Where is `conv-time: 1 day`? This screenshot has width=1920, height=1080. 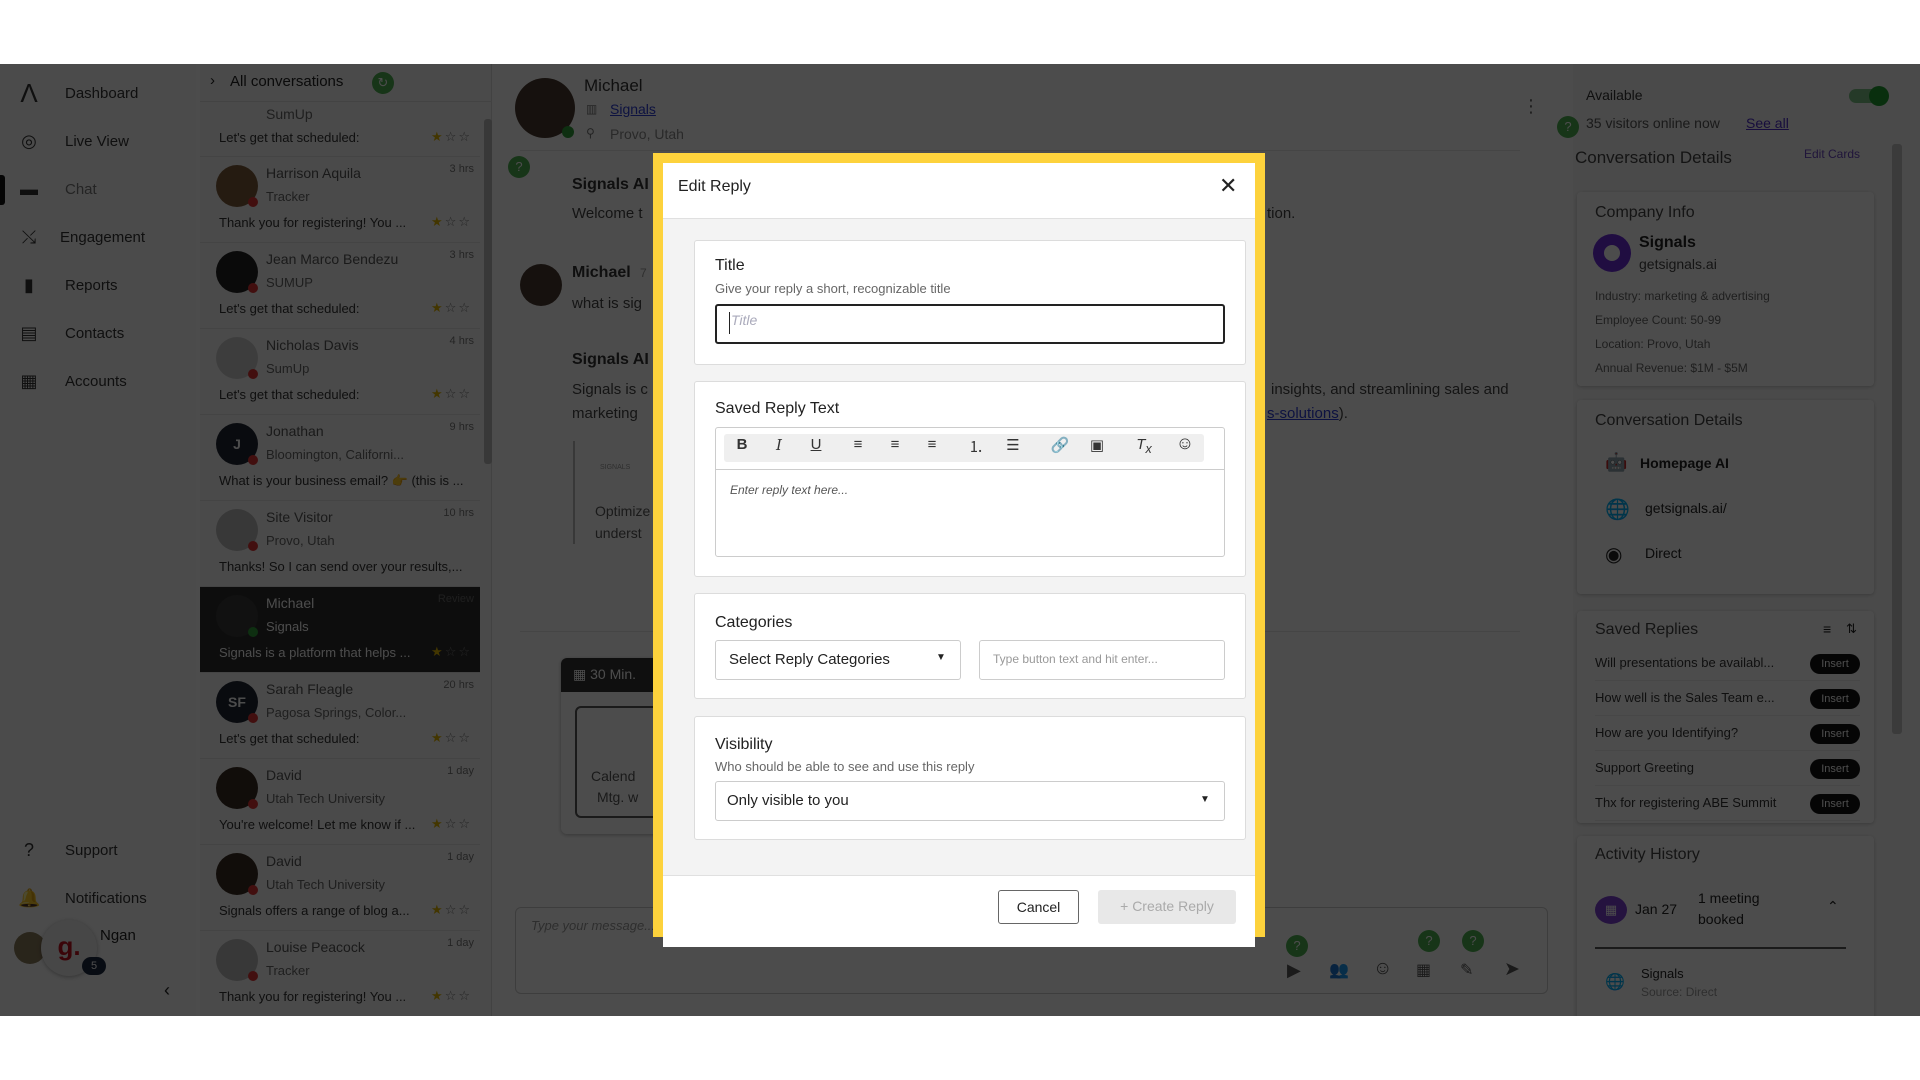
conv-time: 1 day is located at coordinates (460, 943).